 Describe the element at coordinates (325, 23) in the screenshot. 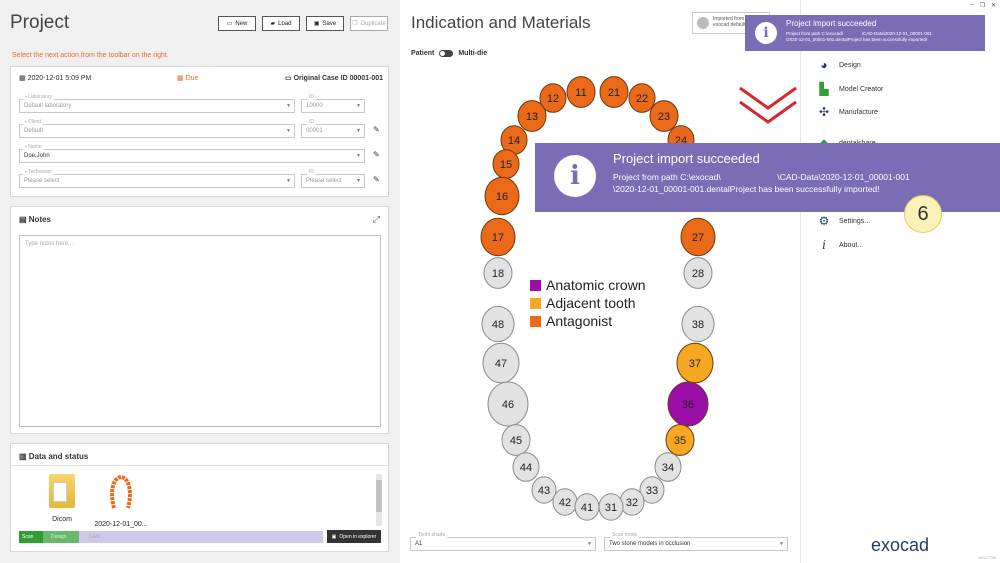

I see `save-button: ▣ Save` at that location.